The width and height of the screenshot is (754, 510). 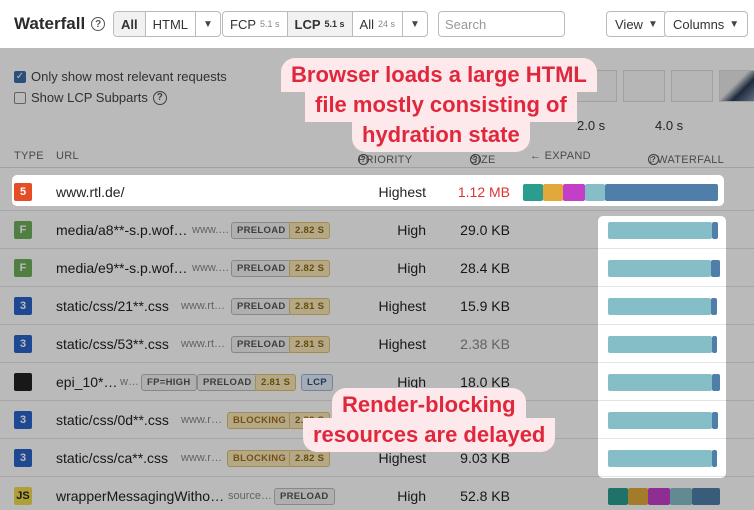 I want to click on filmstrip, so click(x=664, y=86).